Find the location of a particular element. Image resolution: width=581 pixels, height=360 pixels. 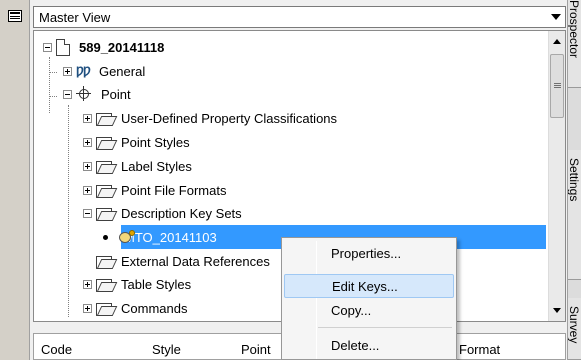

view-selector-value: Master View is located at coordinates (75, 17).